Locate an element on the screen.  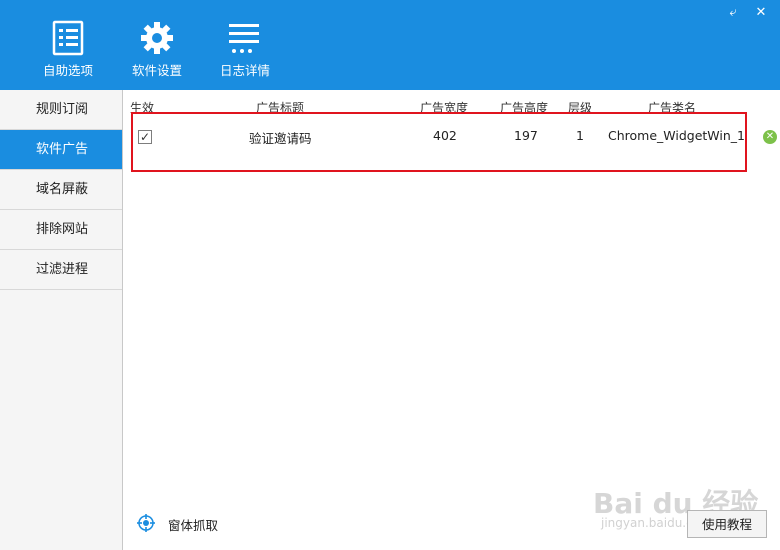
nav-self-help-options: 自助选项 is located at coordinates (68, 51).